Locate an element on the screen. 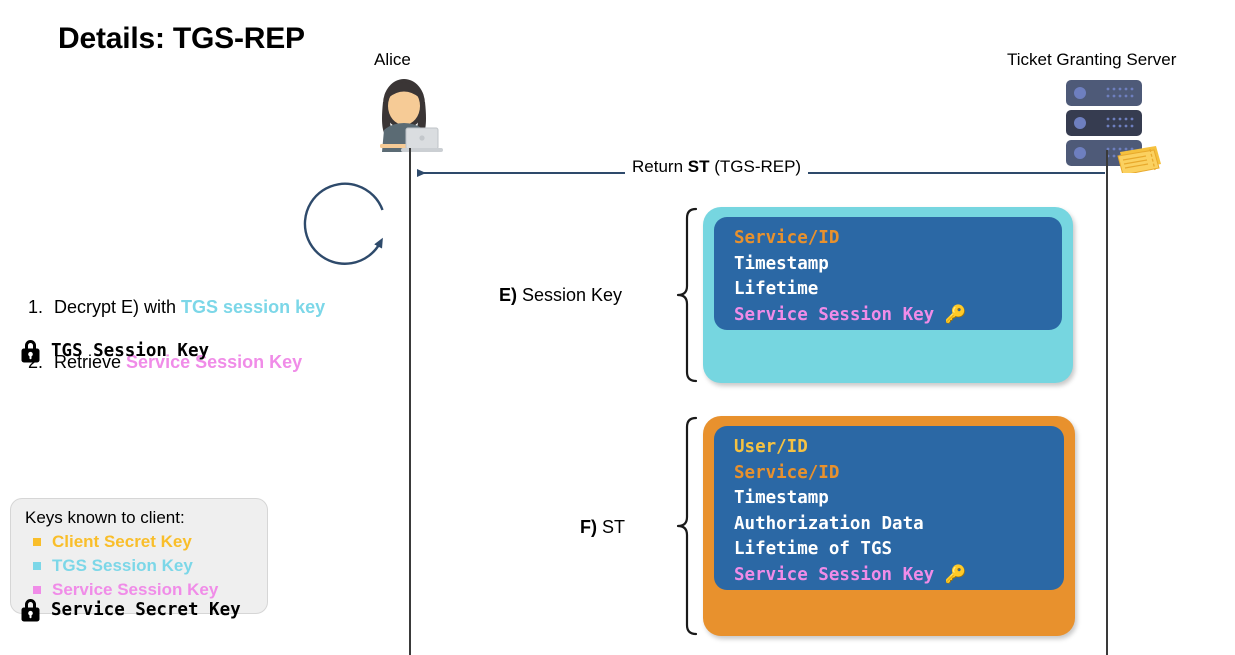 The image size is (1235, 655). ticket-e-letter: E) is located at coordinates (508, 295).